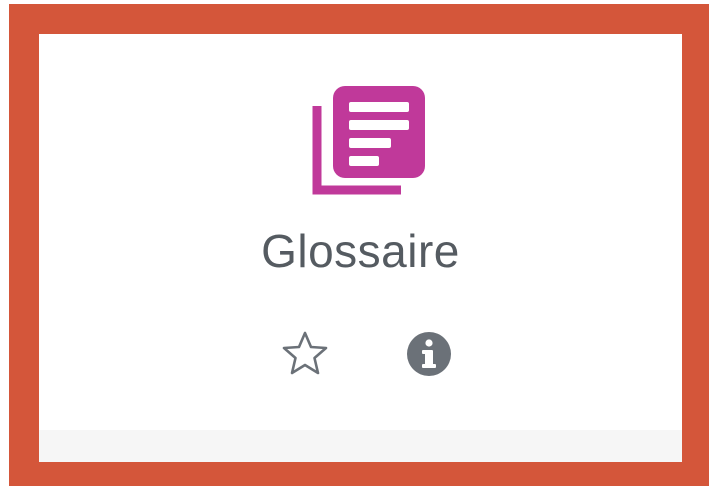 The image size is (717, 491). I want to click on info-circle-icon, so click(429, 354).